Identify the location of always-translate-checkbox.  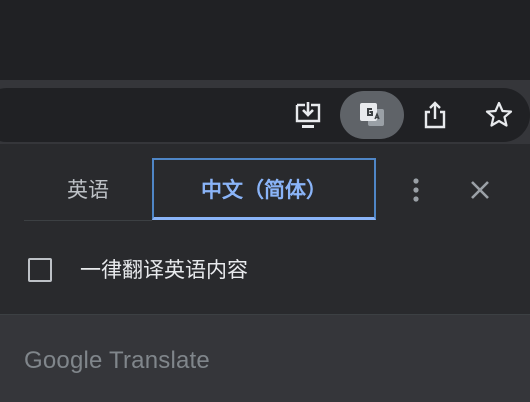
(40, 270).